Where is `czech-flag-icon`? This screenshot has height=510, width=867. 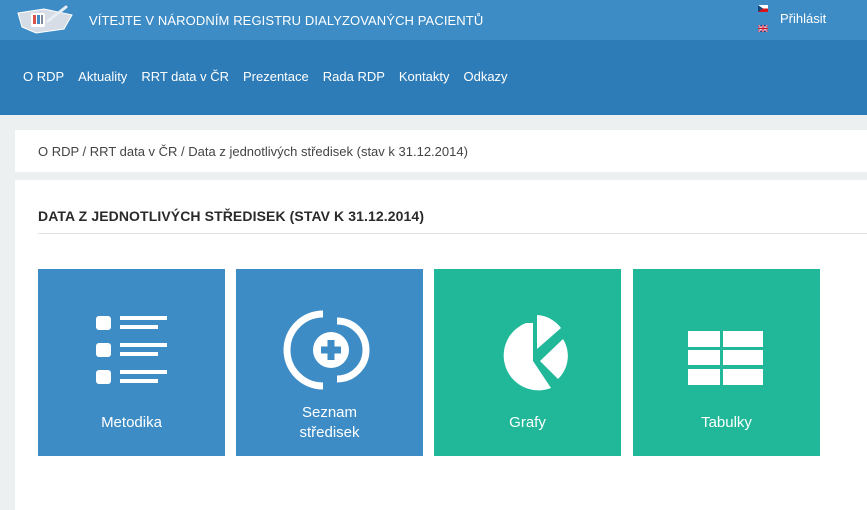 czech-flag-icon is located at coordinates (763, 8).